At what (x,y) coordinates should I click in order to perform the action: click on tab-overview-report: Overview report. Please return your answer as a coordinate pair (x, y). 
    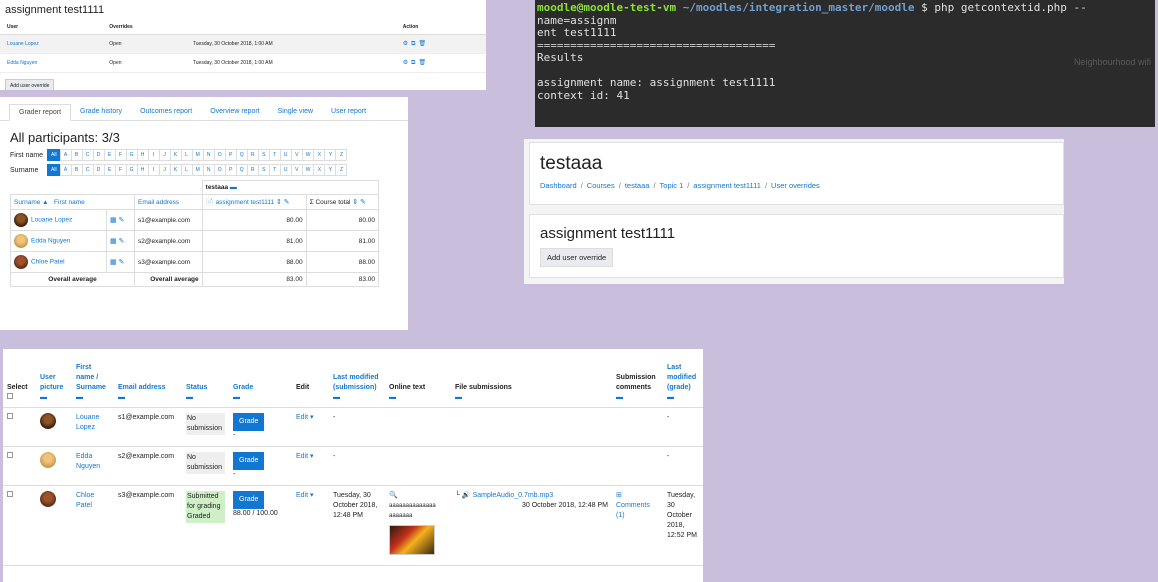
    Looking at the image, I should click on (234, 112).